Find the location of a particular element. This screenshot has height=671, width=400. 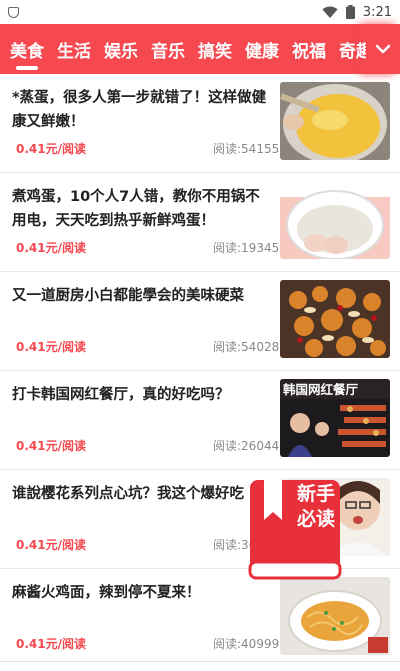

steamed-egg-photo is located at coordinates (335, 121).